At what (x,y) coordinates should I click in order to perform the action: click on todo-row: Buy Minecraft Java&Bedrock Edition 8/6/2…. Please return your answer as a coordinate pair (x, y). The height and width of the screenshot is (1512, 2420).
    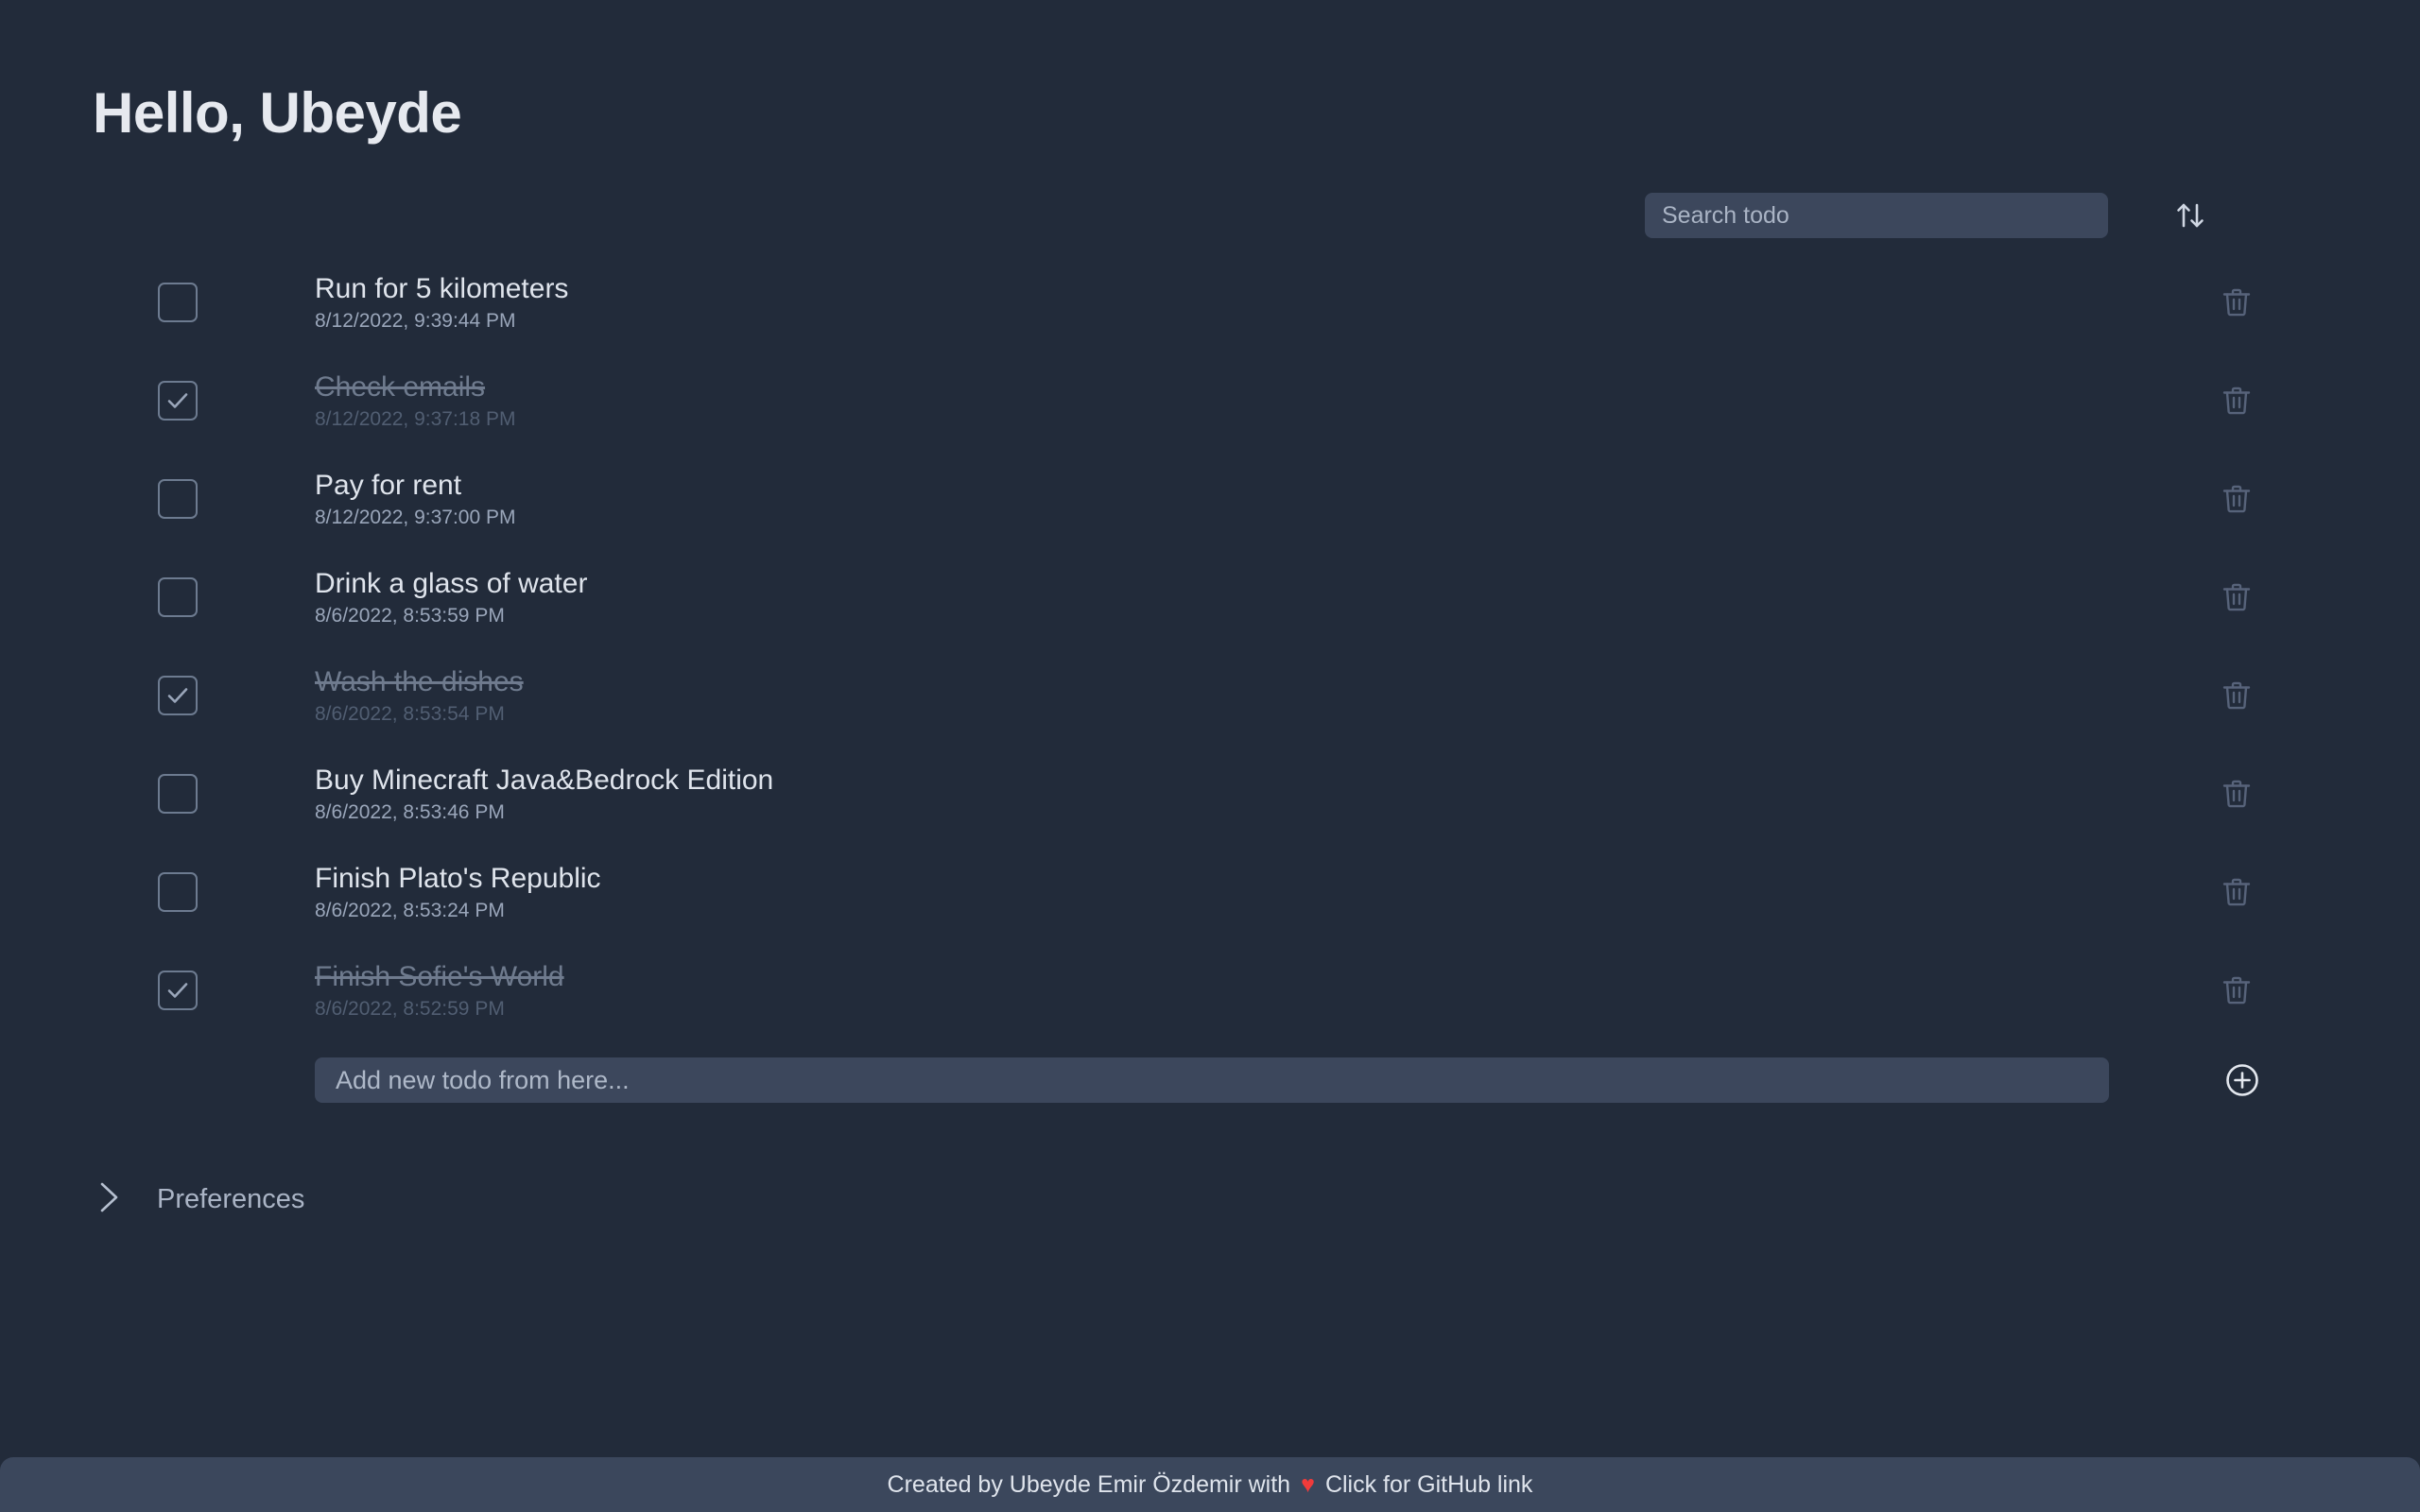
    Looking at the image, I should click on (1210, 794).